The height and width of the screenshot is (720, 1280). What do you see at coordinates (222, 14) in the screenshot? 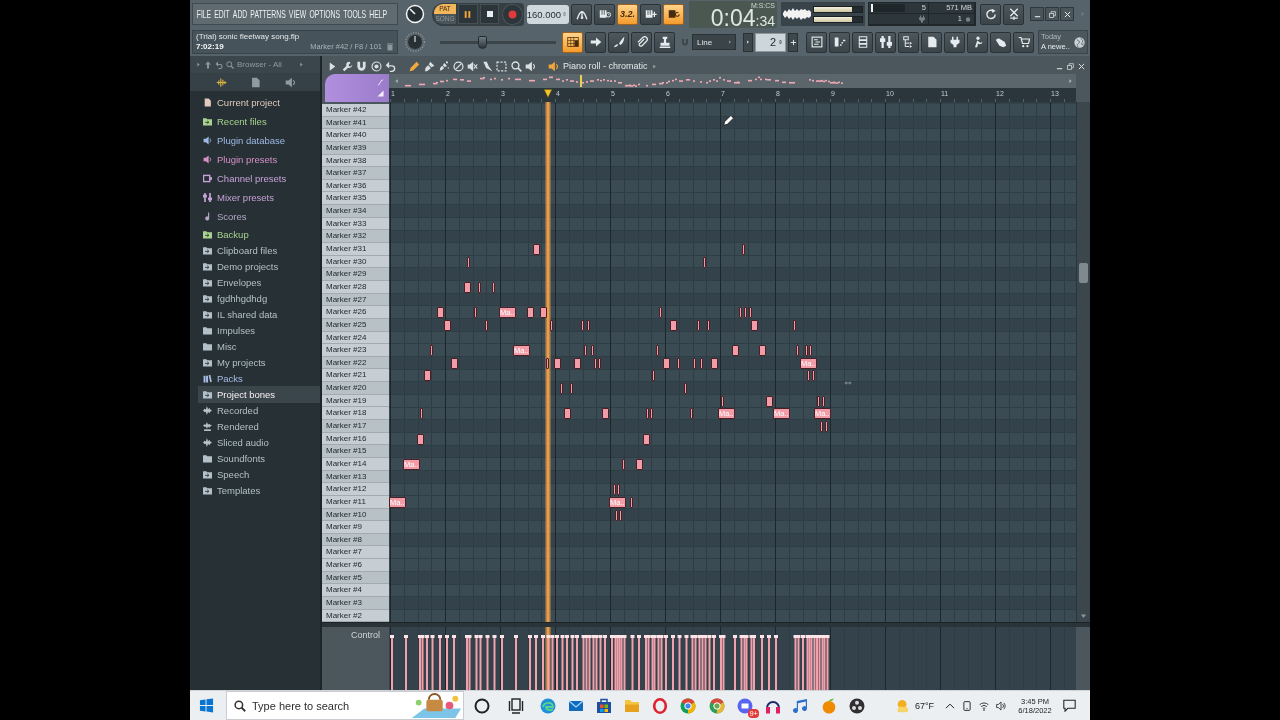
I see `menu-item: EDIT` at bounding box center [222, 14].